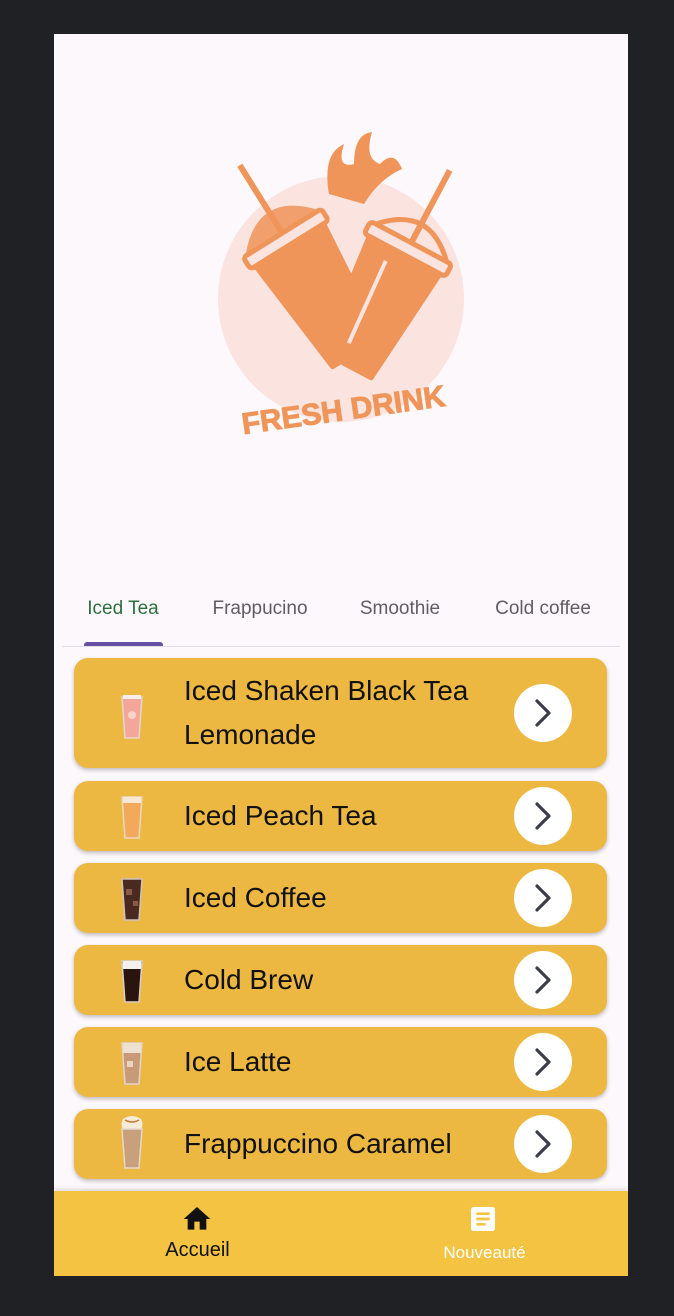  Describe the element at coordinates (280, 815) in the screenshot. I see `drink-name: Iced Peach Tea` at that location.